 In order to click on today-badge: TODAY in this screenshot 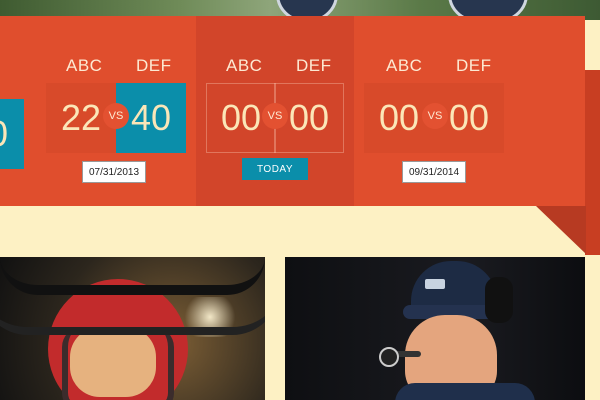, I will do `click(275, 169)`.